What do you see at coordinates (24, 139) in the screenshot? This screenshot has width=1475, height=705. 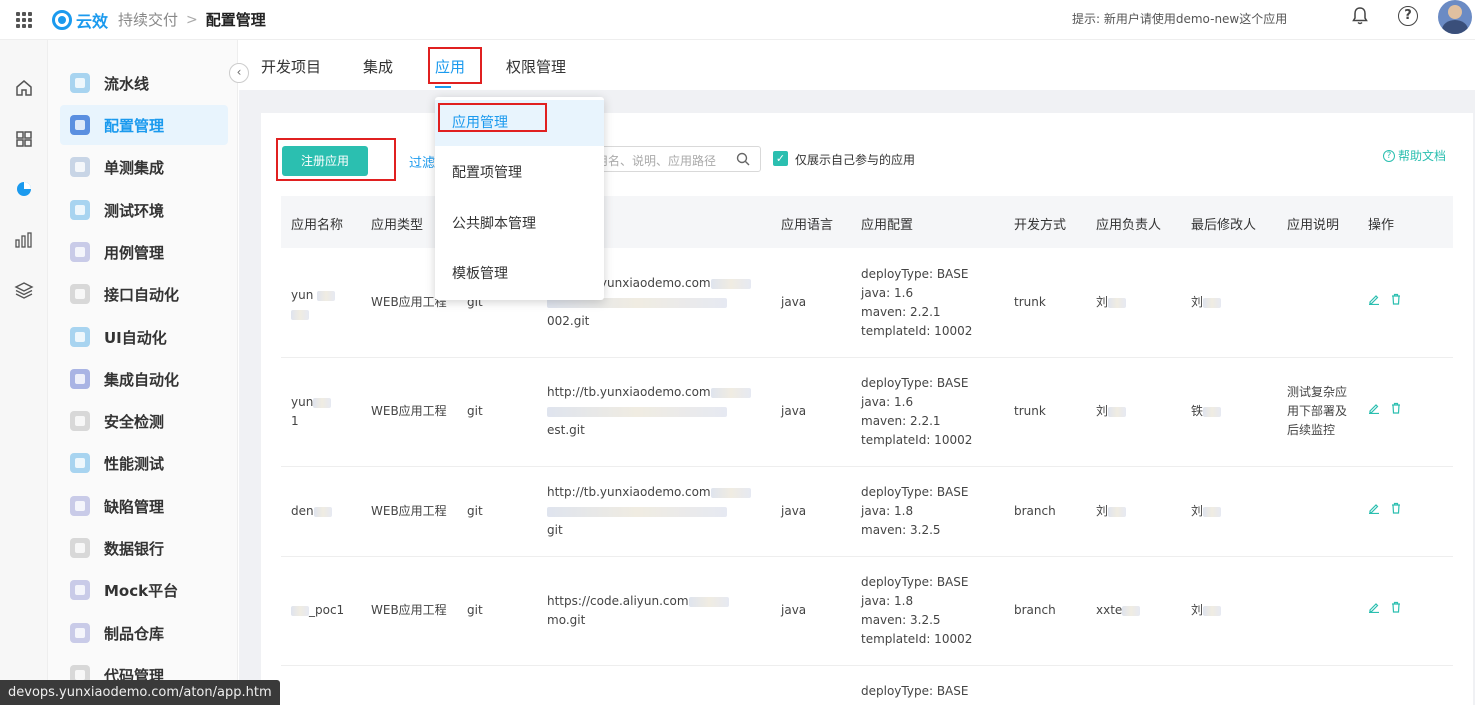 I see `dashboard-icon` at bounding box center [24, 139].